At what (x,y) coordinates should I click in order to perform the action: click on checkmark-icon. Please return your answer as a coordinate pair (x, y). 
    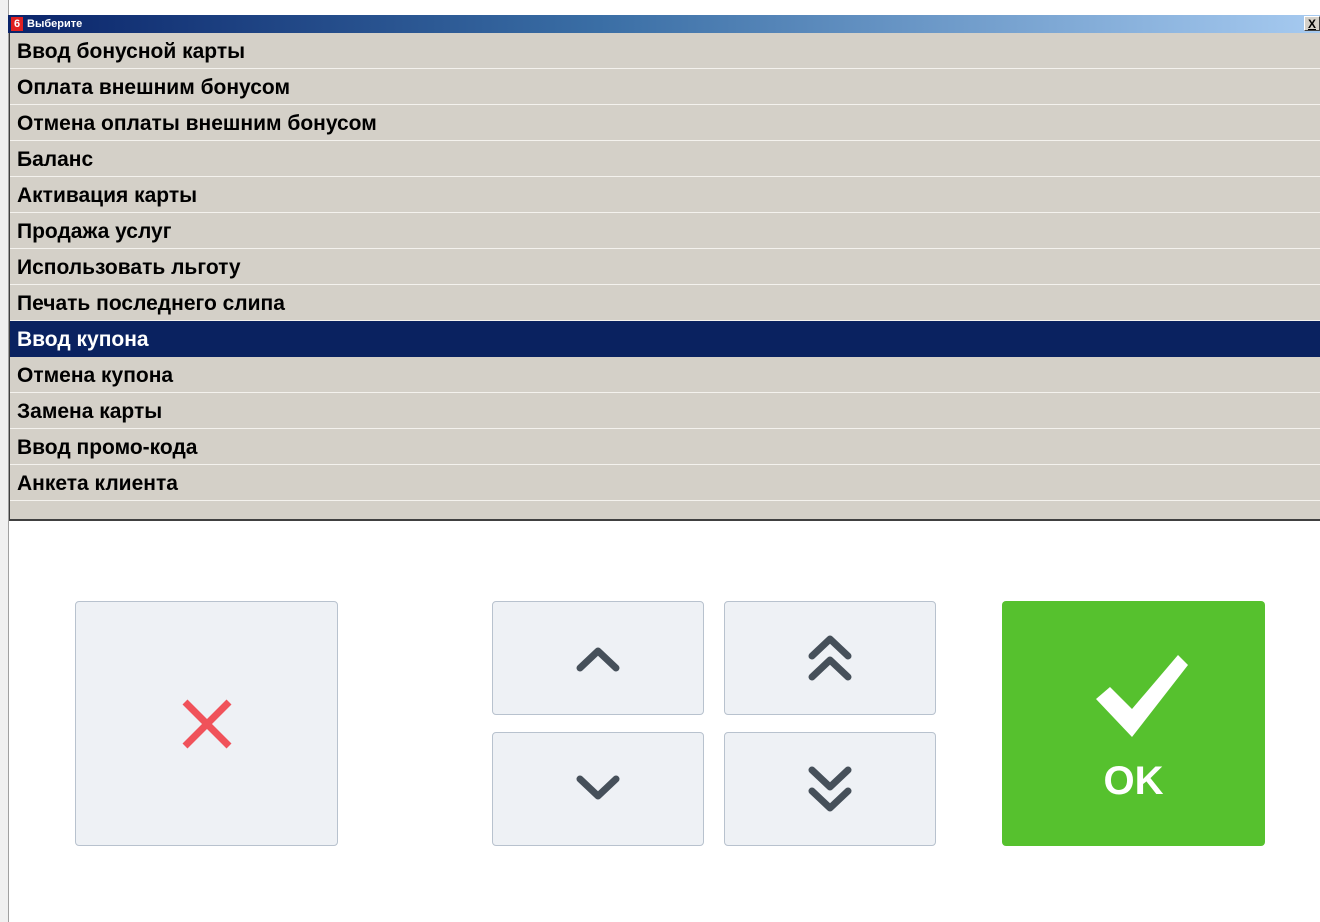
    Looking at the image, I should click on (1142, 696).